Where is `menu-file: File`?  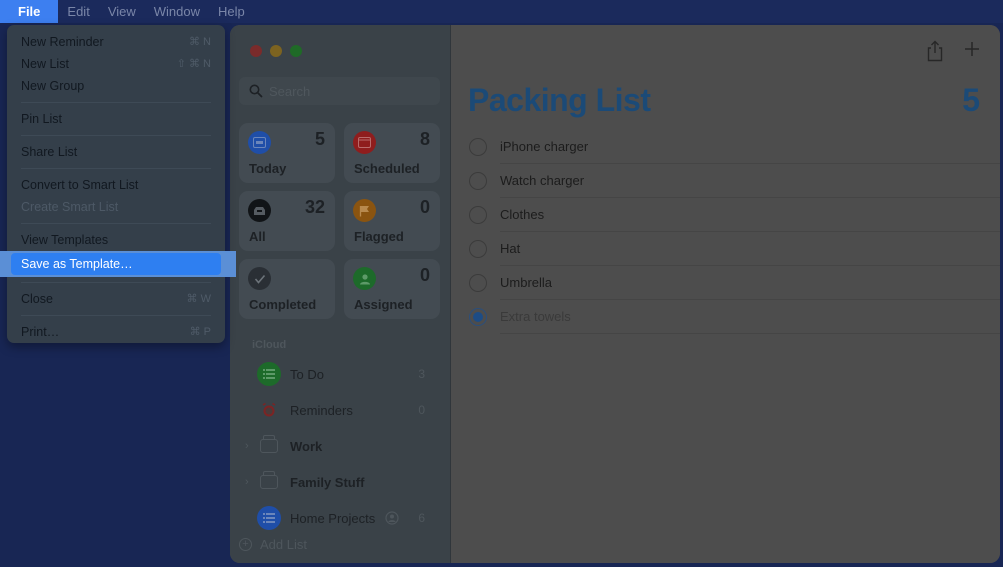
menu-file: File is located at coordinates (29, 11).